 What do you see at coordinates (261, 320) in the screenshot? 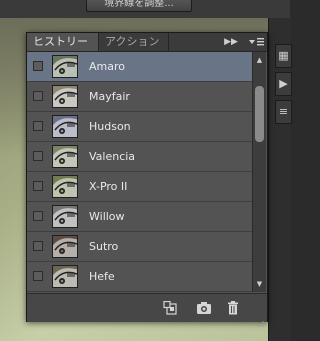
I see `resize-grip-icon` at bounding box center [261, 320].